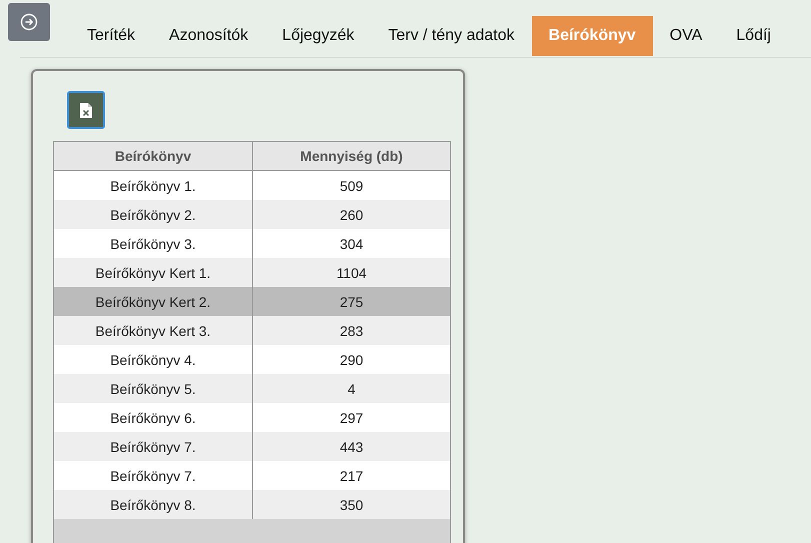  What do you see at coordinates (252, 272) in the screenshot?
I see `table-row: Beírőkönyv Kert 1. 1104` at bounding box center [252, 272].